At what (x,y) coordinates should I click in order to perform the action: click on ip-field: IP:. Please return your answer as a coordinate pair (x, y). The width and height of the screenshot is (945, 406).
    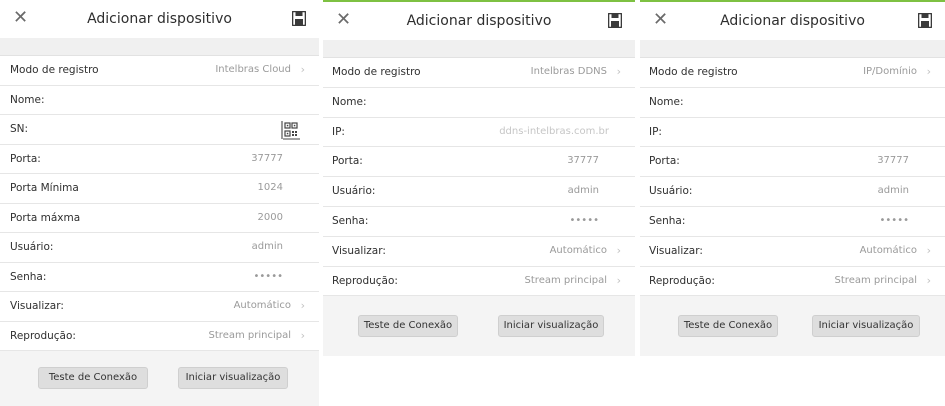
    Looking at the image, I should click on (792, 132).